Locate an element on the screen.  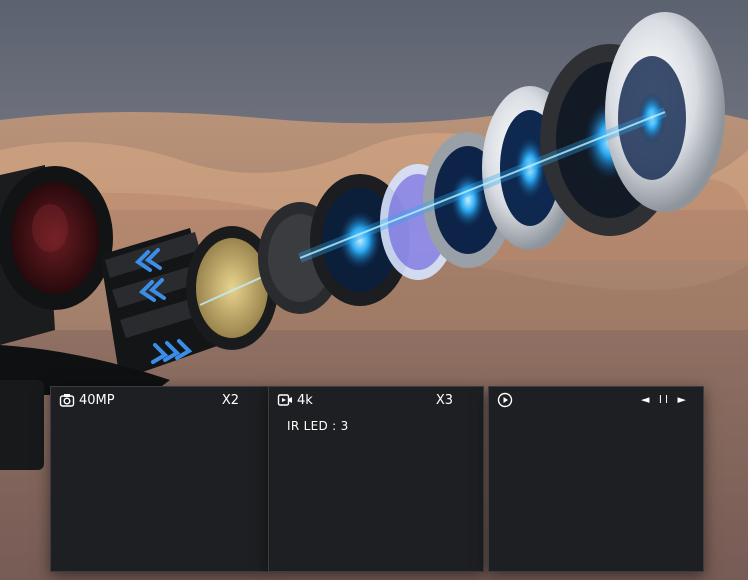
device-edge is located at coordinates (22, 425).